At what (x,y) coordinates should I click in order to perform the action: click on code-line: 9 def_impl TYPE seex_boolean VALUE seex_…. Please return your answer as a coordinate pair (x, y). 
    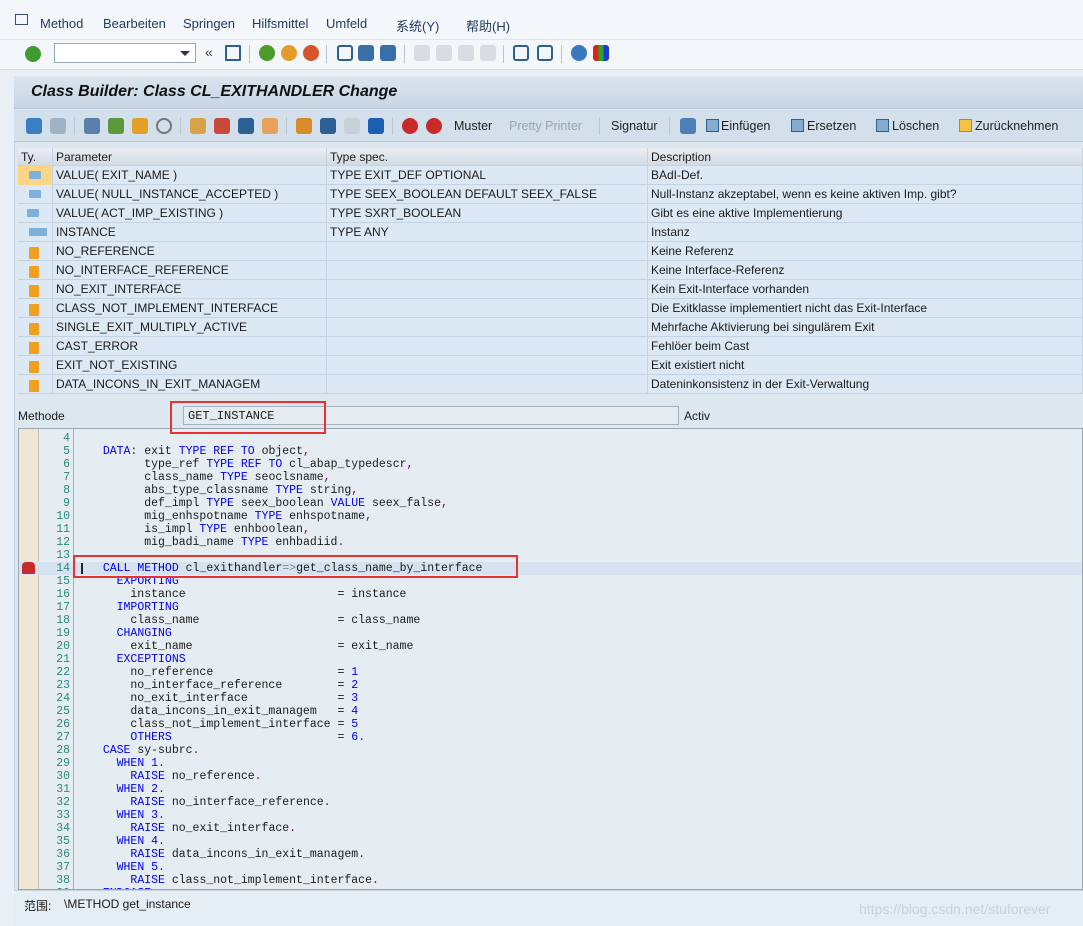
    Looking at the image, I should click on (550, 503).